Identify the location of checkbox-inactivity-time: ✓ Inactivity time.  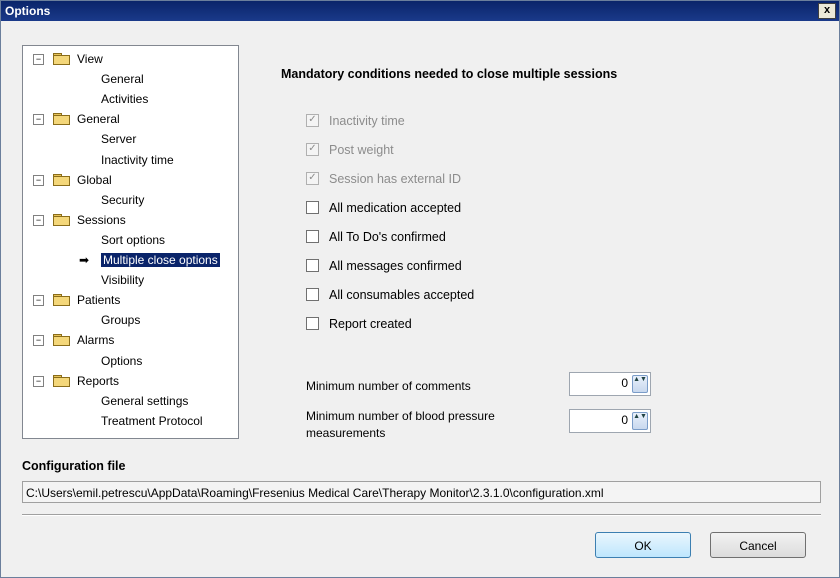
(355, 121).